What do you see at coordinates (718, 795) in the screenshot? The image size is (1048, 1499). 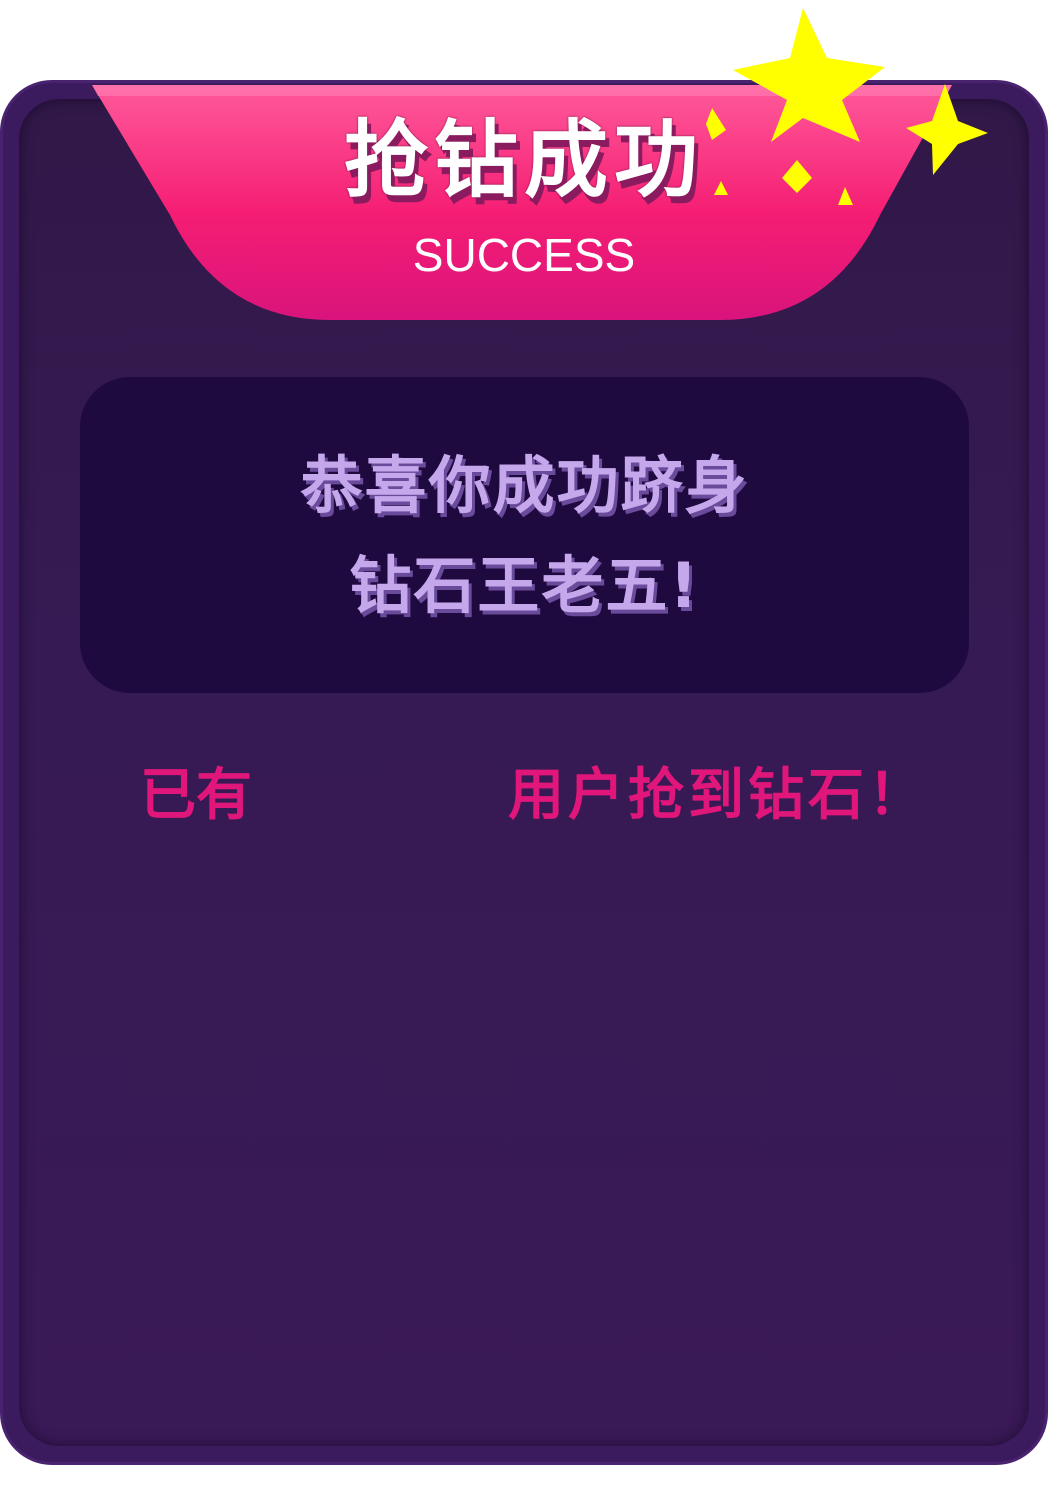 I see `stats-suffix: 用户抢到钻石！` at bounding box center [718, 795].